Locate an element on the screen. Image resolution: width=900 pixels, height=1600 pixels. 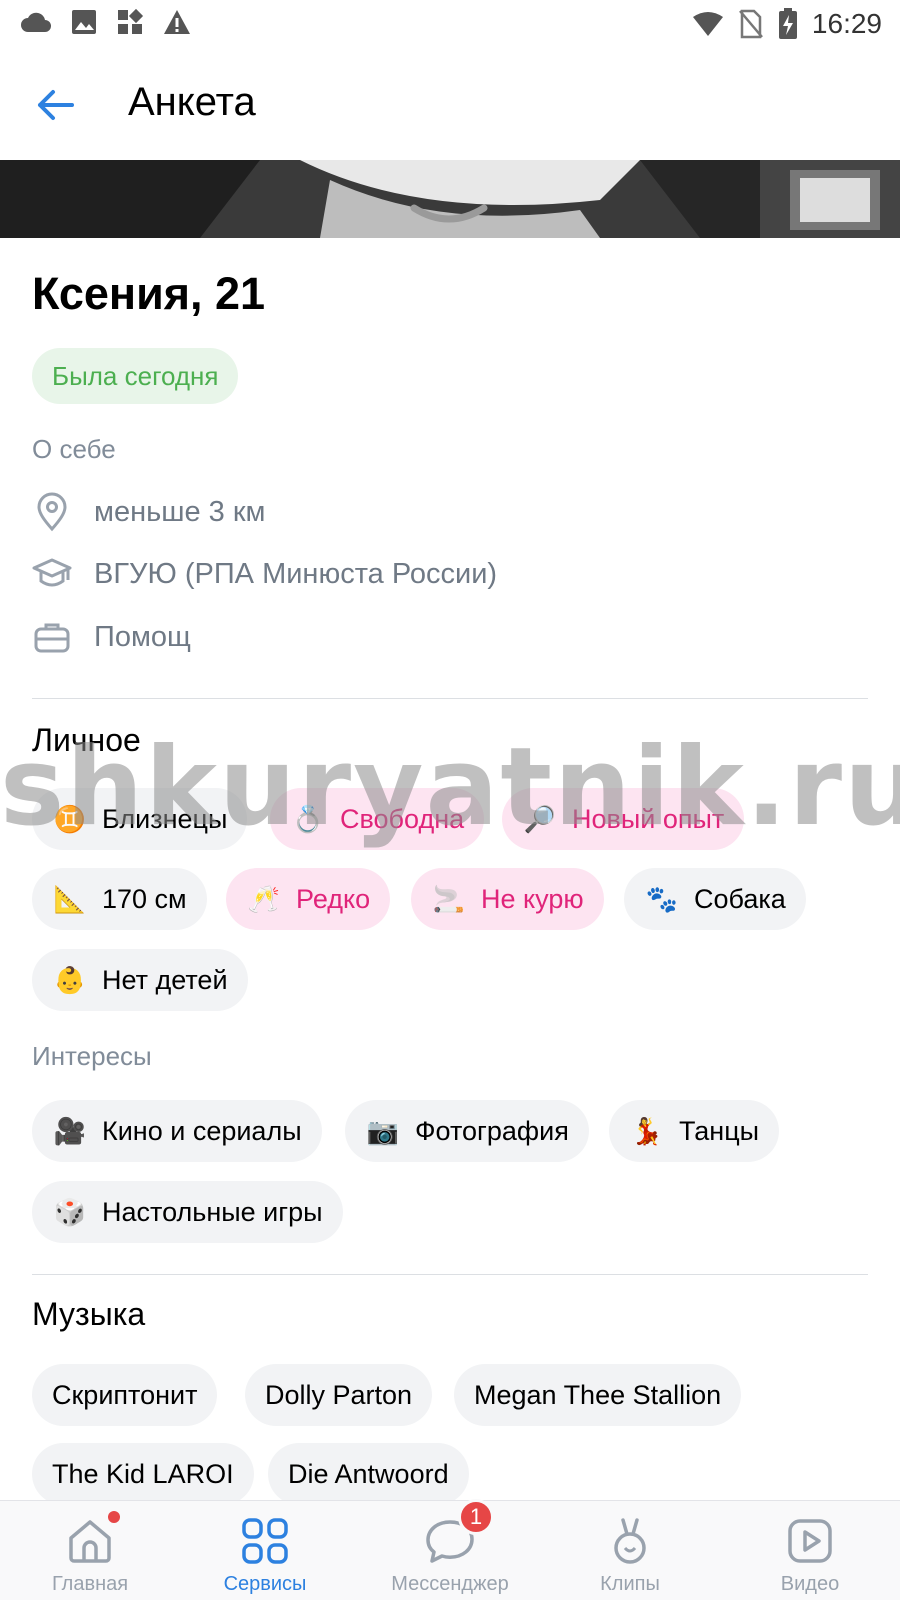
about-label: О себе is located at coordinates (74, 449).